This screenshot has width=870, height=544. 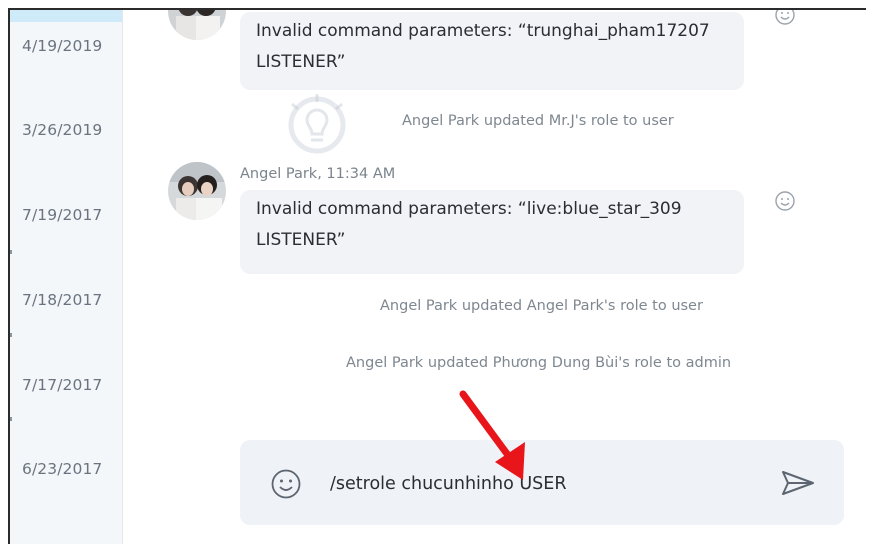 I want to click on date-item: 4/19/2019, so click(x=62, y=46).